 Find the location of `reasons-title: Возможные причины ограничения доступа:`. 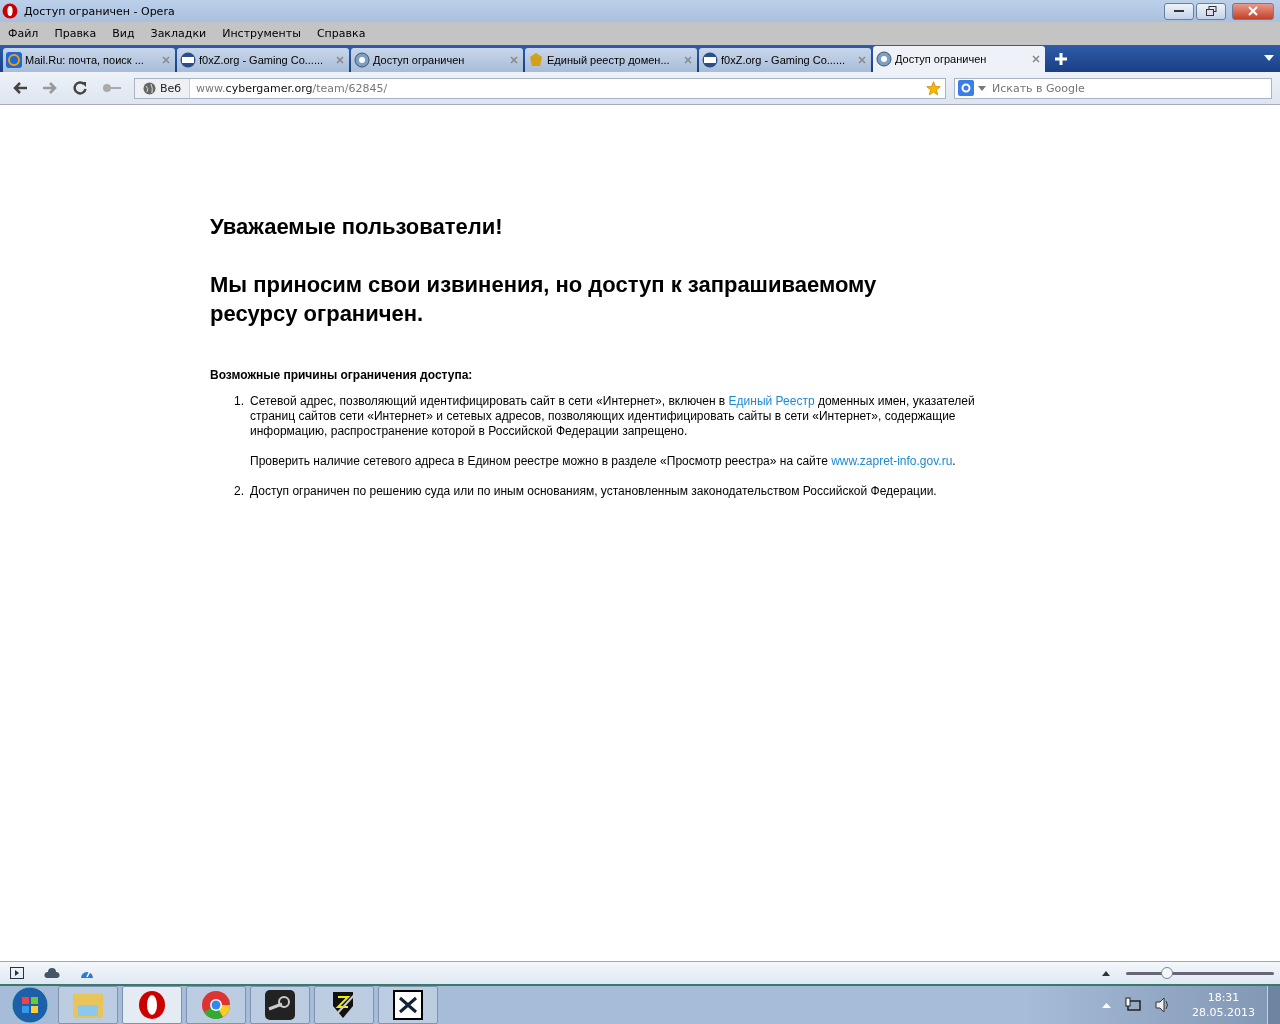

reasons-title: Возможные причины ограничения доступа: is located at coordinates (342, 375).